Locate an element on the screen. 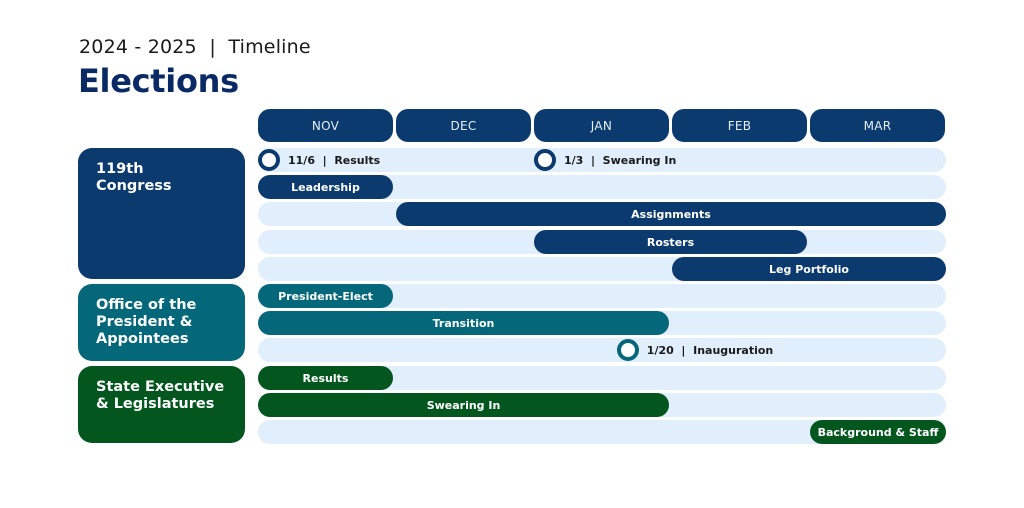 This screenshot has height=508, width=1024. group-president: Office of the President & Appointees is located at coordinates (161, 322).